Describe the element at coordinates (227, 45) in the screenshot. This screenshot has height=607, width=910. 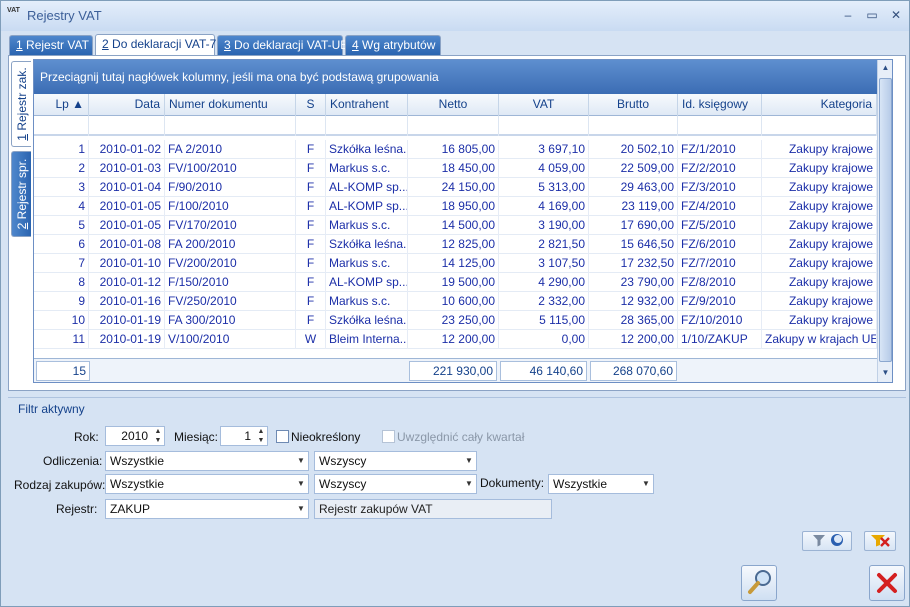
I see `tab-key: 3` at that location.